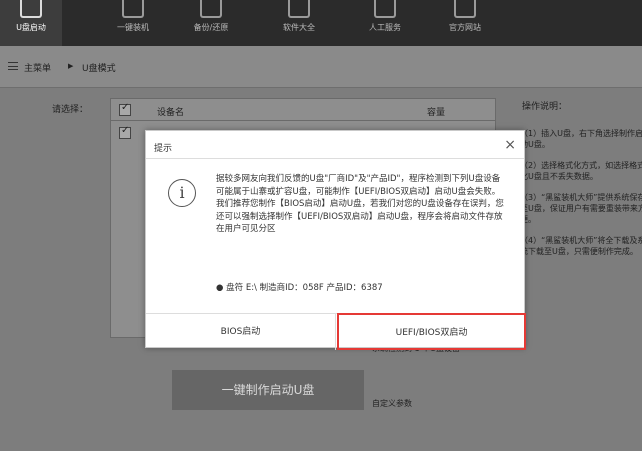 Image resolution: width=642 pixels, height=451 pixels. I want to click on backup-icon, so click(211, 9).